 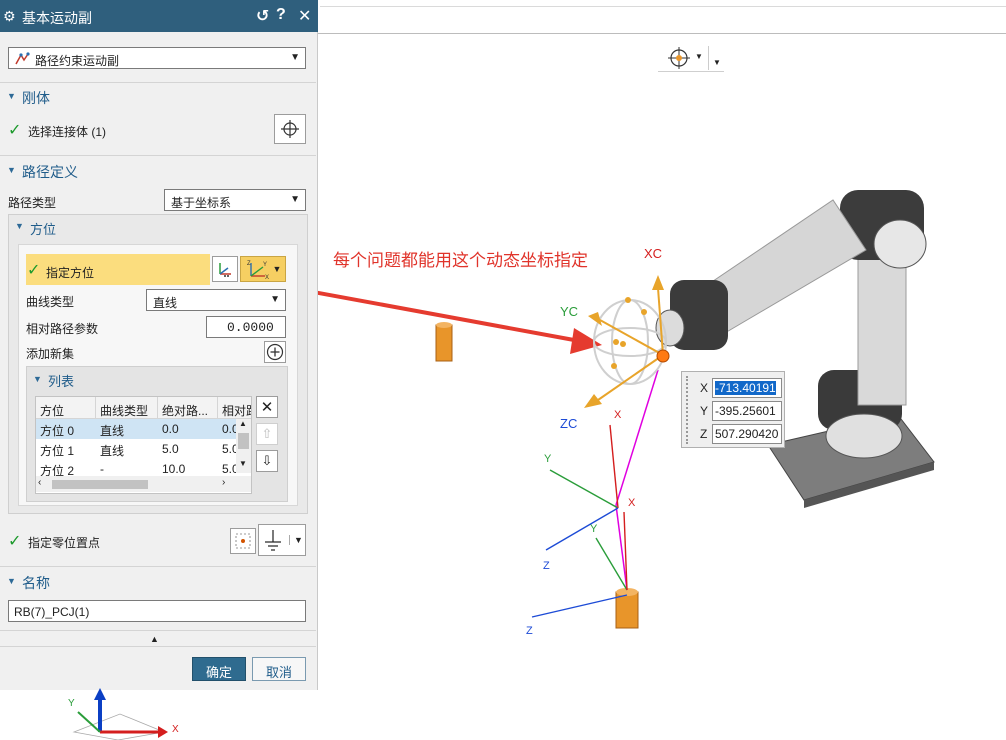 What do you see at coordinates (304, 16) in the screenshot?
I see `close-icon: ✕` at bounding box center [304, 16].